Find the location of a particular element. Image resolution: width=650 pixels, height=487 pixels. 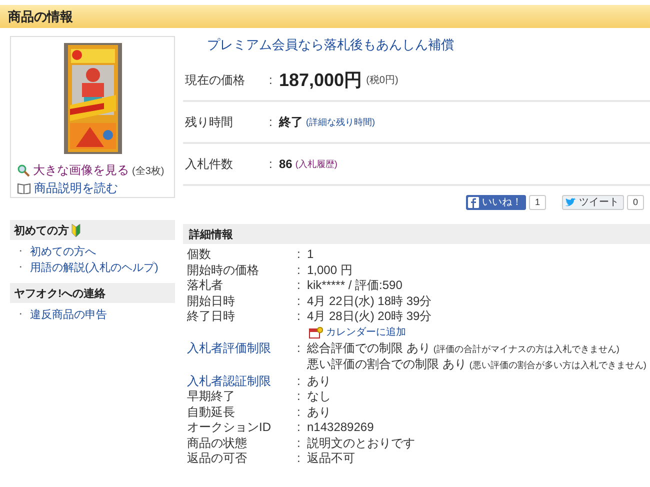

field-value: 返品不可 is located at coordinates (331, 458).